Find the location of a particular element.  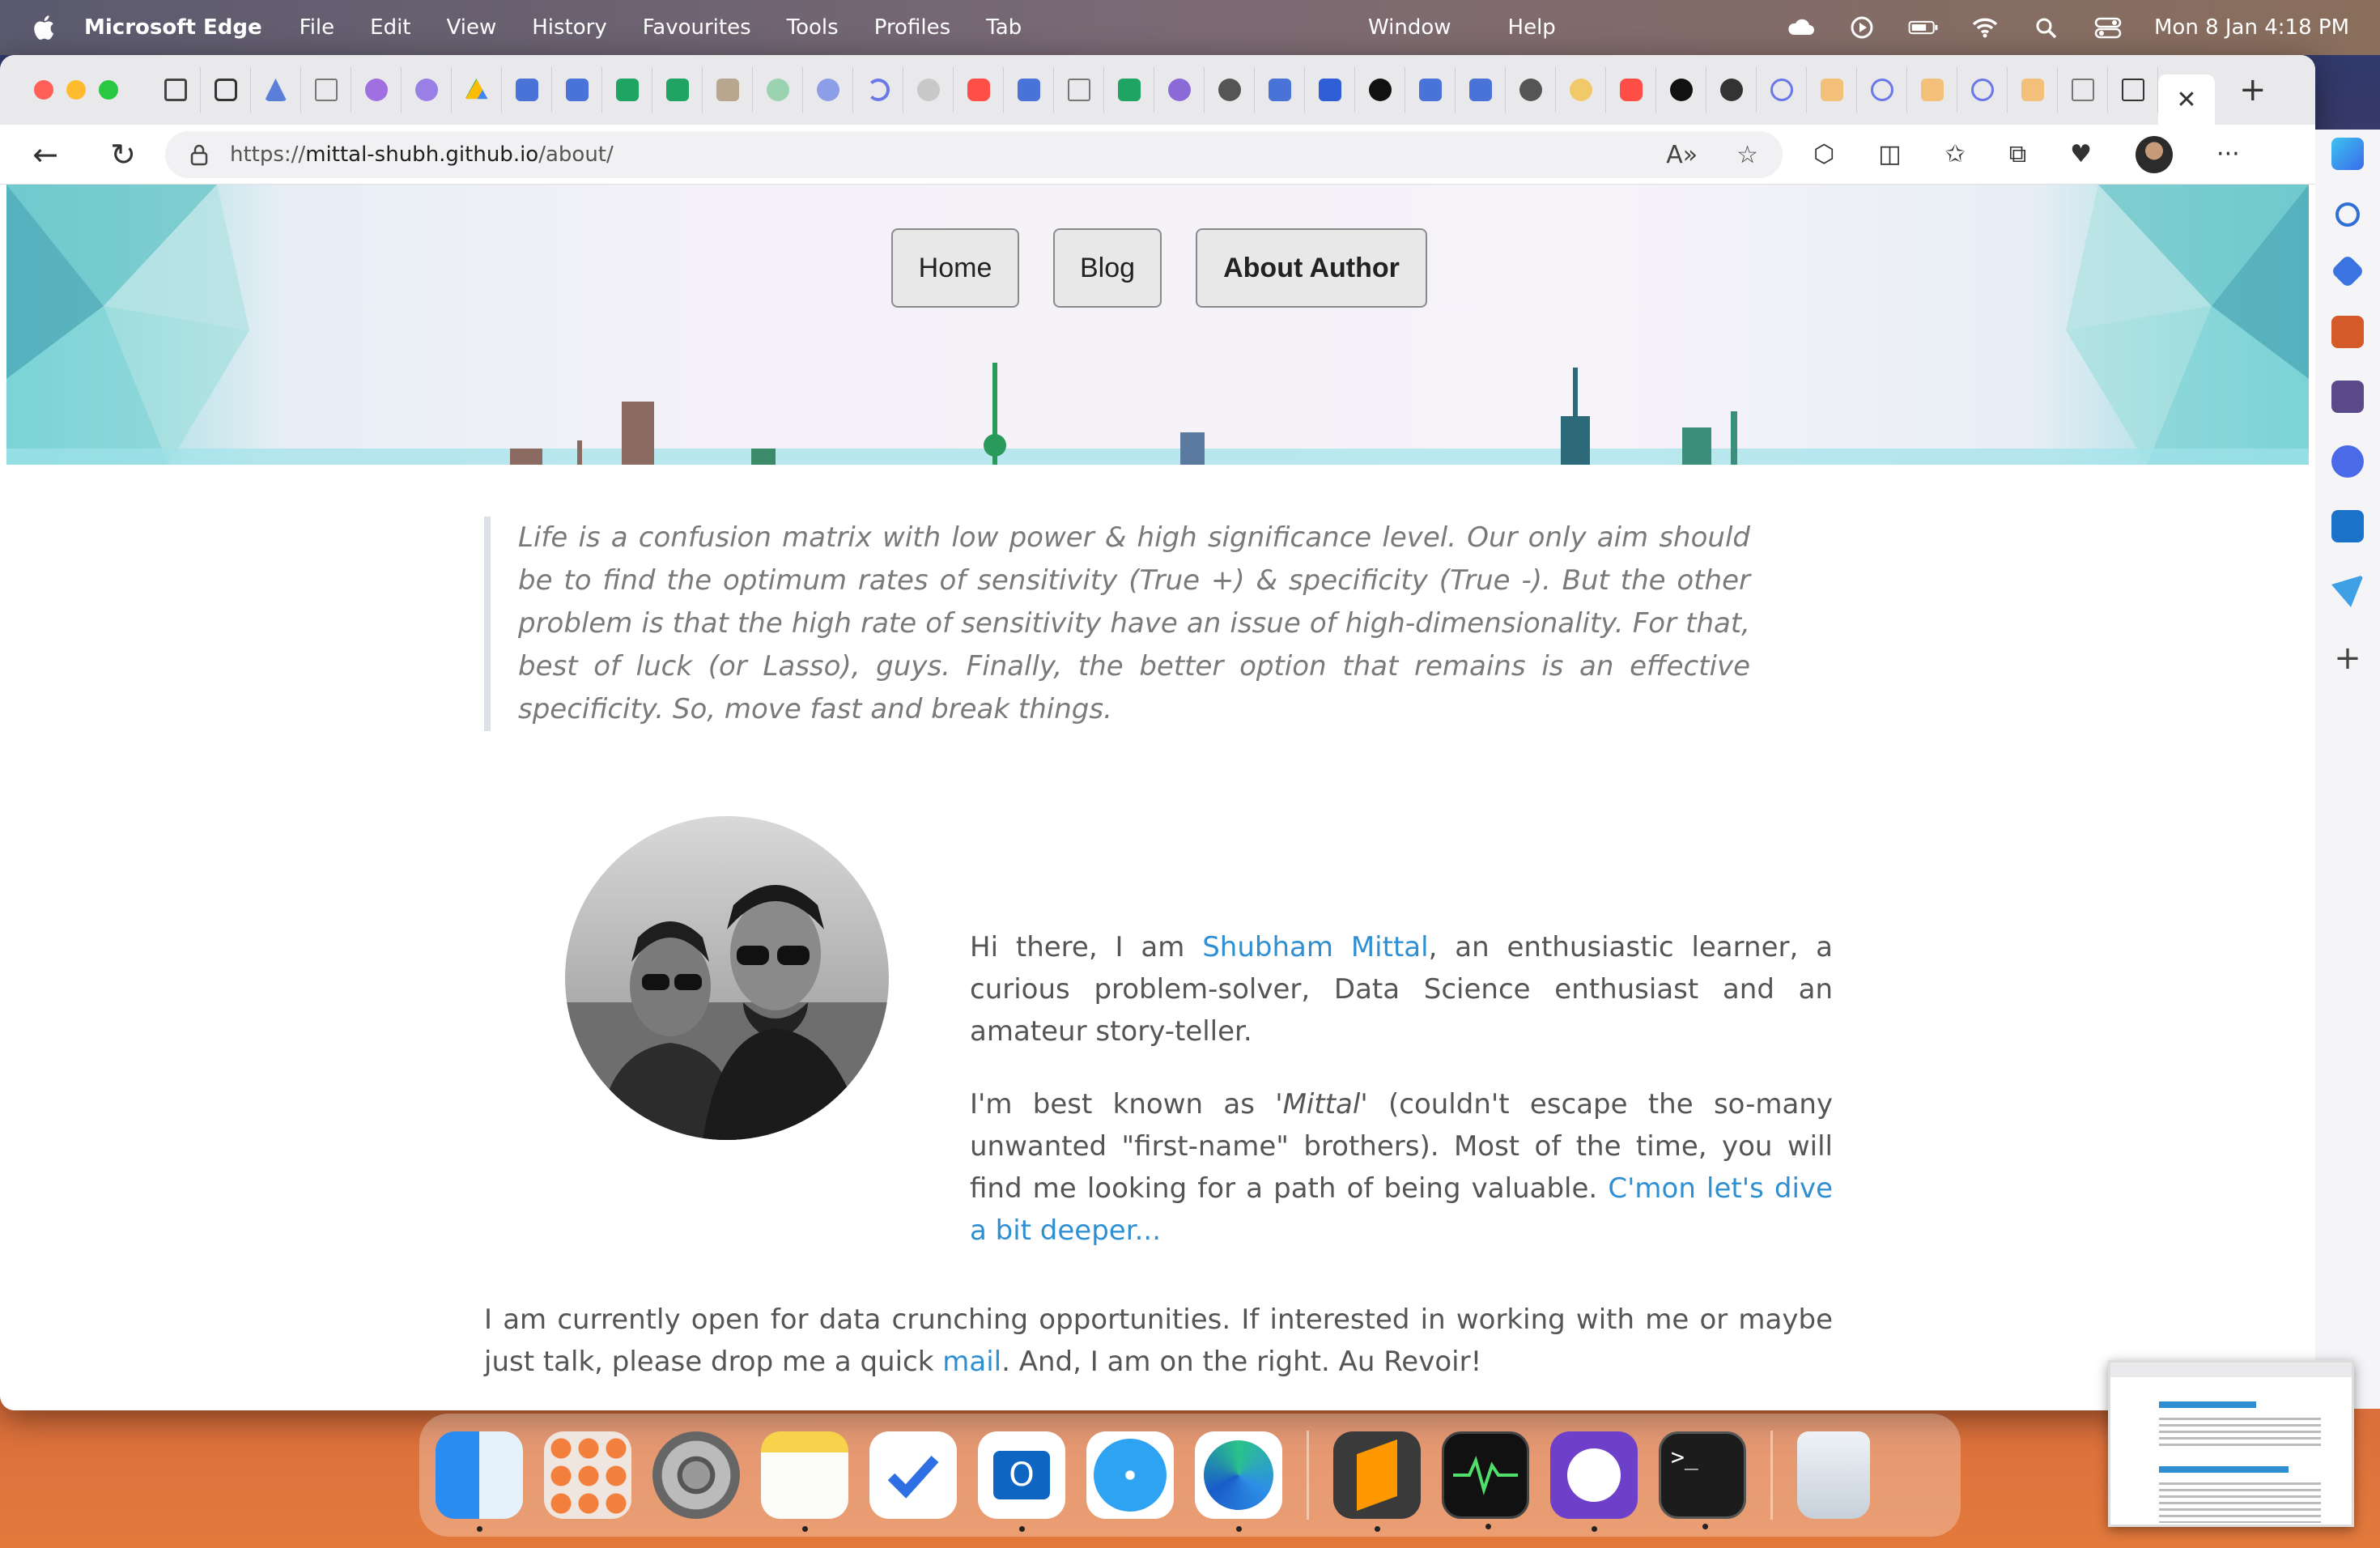

battery-icon is located at coordinates (1923, 27).